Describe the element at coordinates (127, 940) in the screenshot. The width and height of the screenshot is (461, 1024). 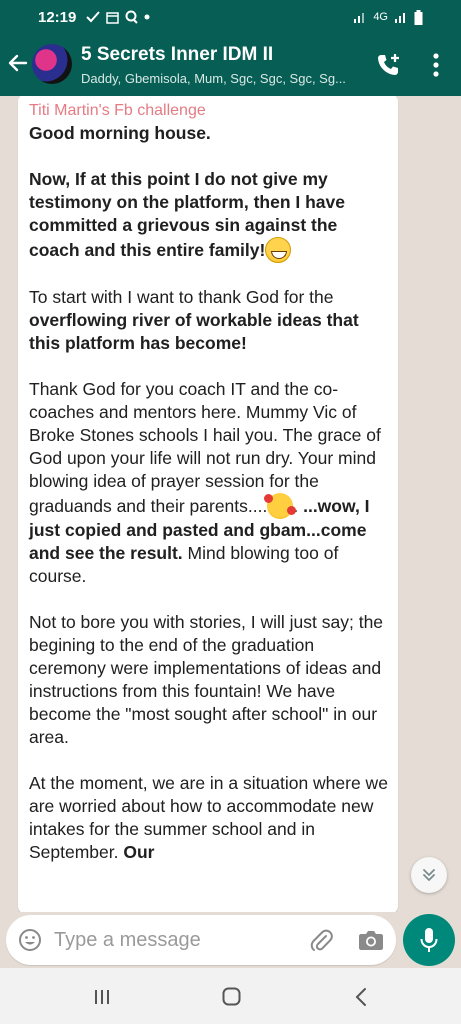
I see `message-input-placeholder: Type a message` at that location.